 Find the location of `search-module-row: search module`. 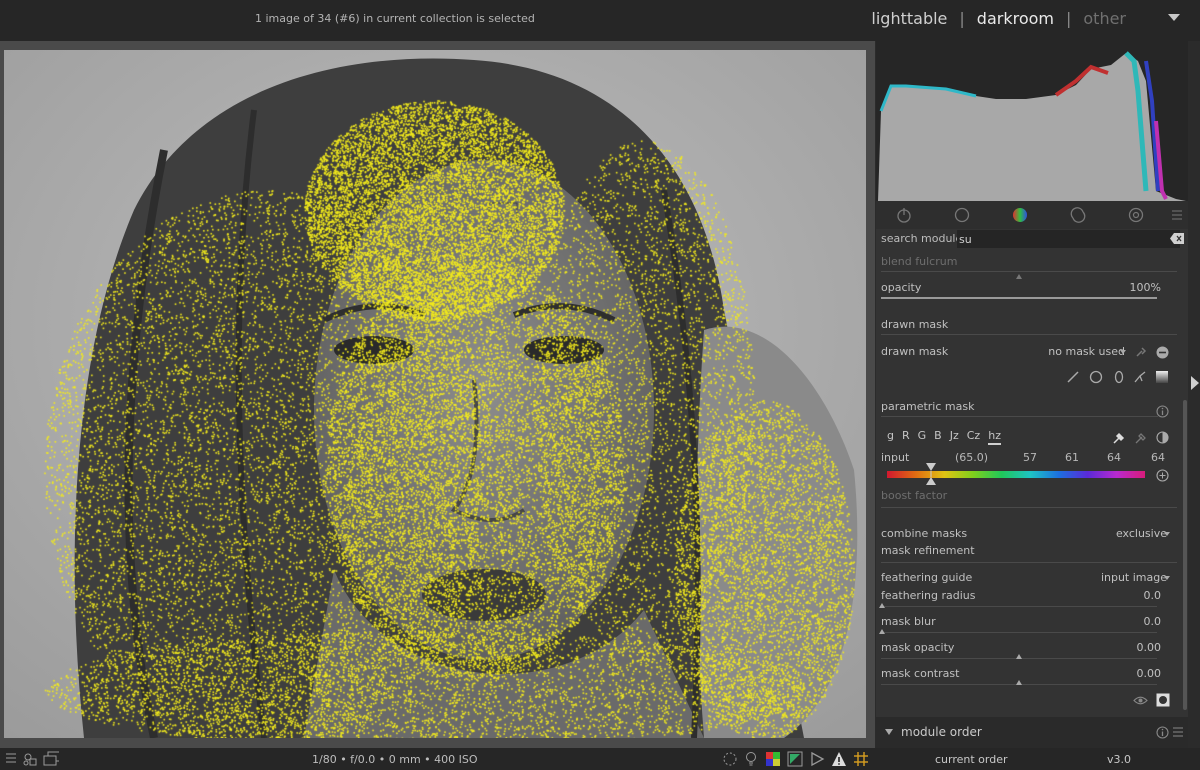

search-module-row: search module is located at coordinates (1032, 240).